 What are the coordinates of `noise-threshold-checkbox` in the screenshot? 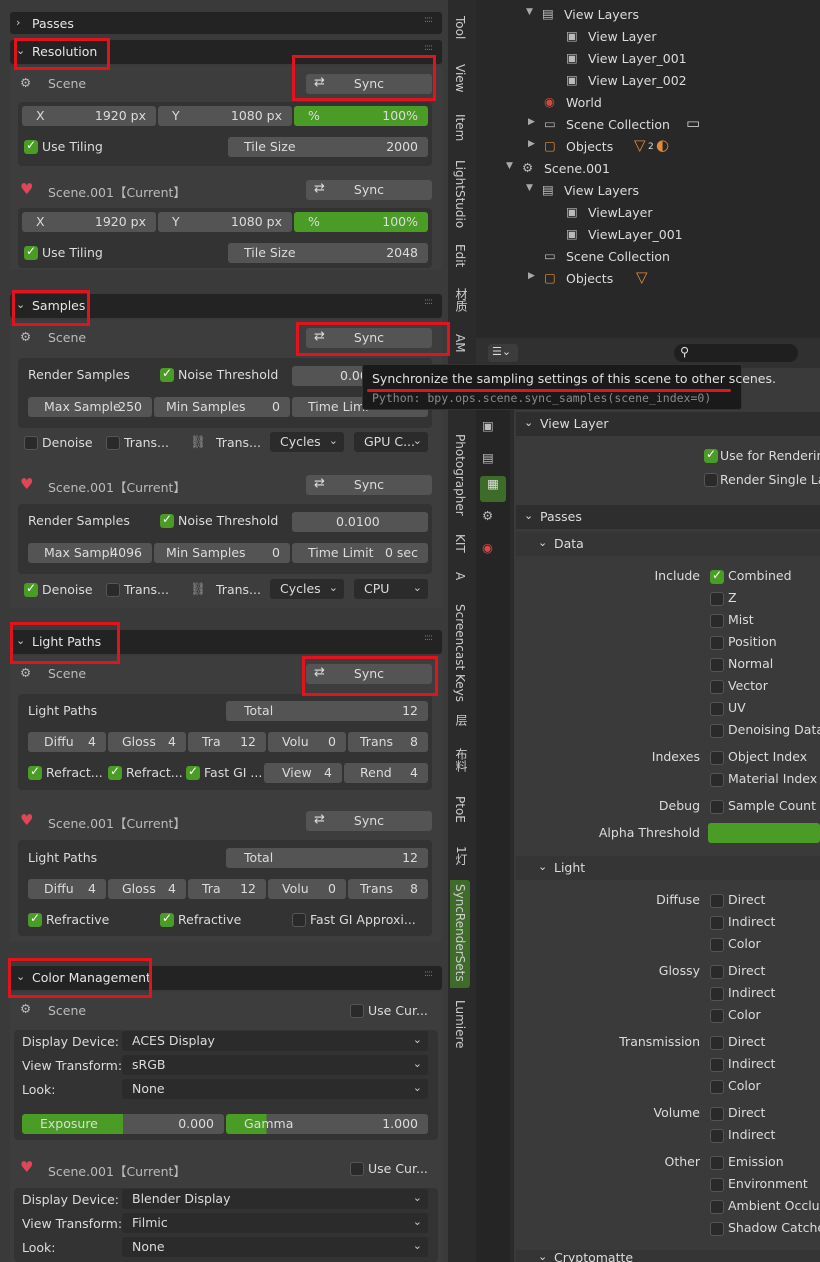 It's located at (167, 374).